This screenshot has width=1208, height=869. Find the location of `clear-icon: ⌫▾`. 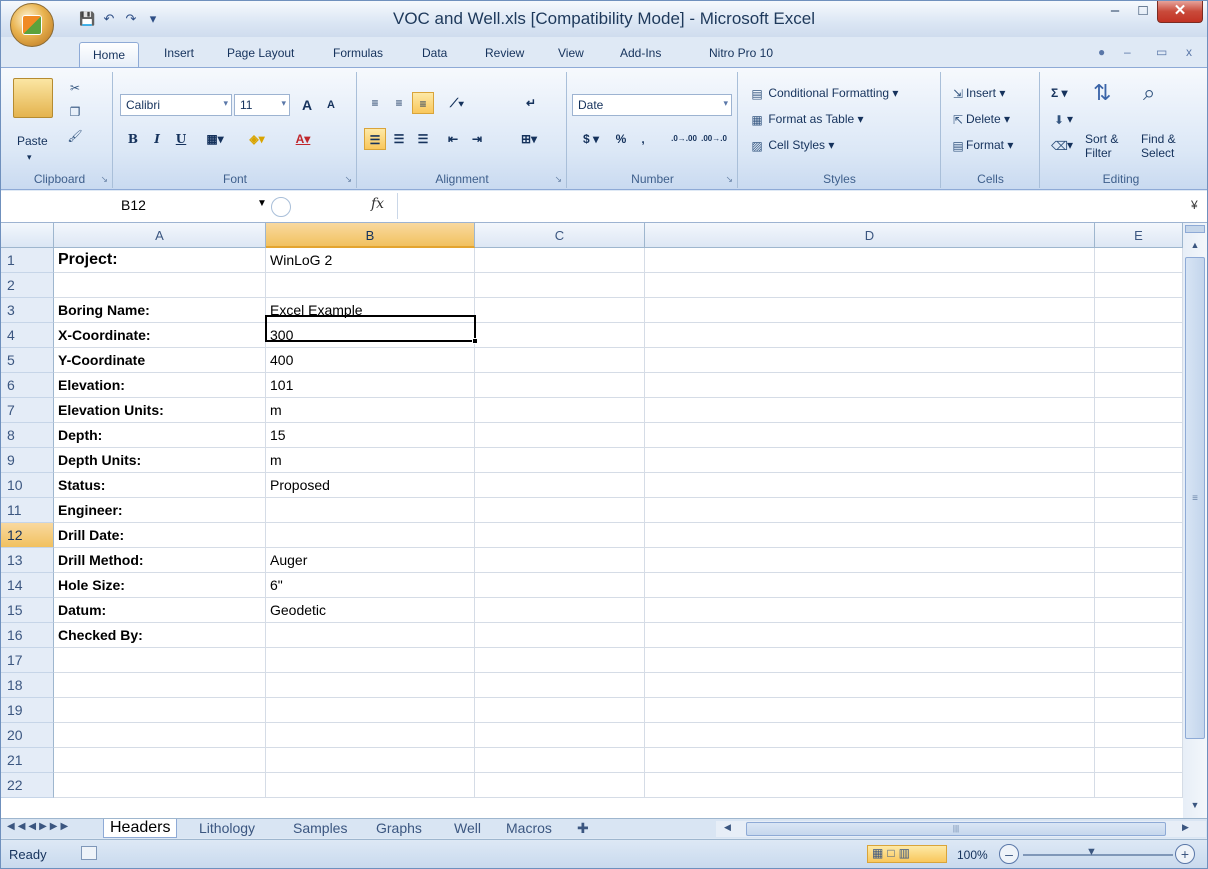

clear-icon: ⌫▾ is located at coordinates (1062, 146).